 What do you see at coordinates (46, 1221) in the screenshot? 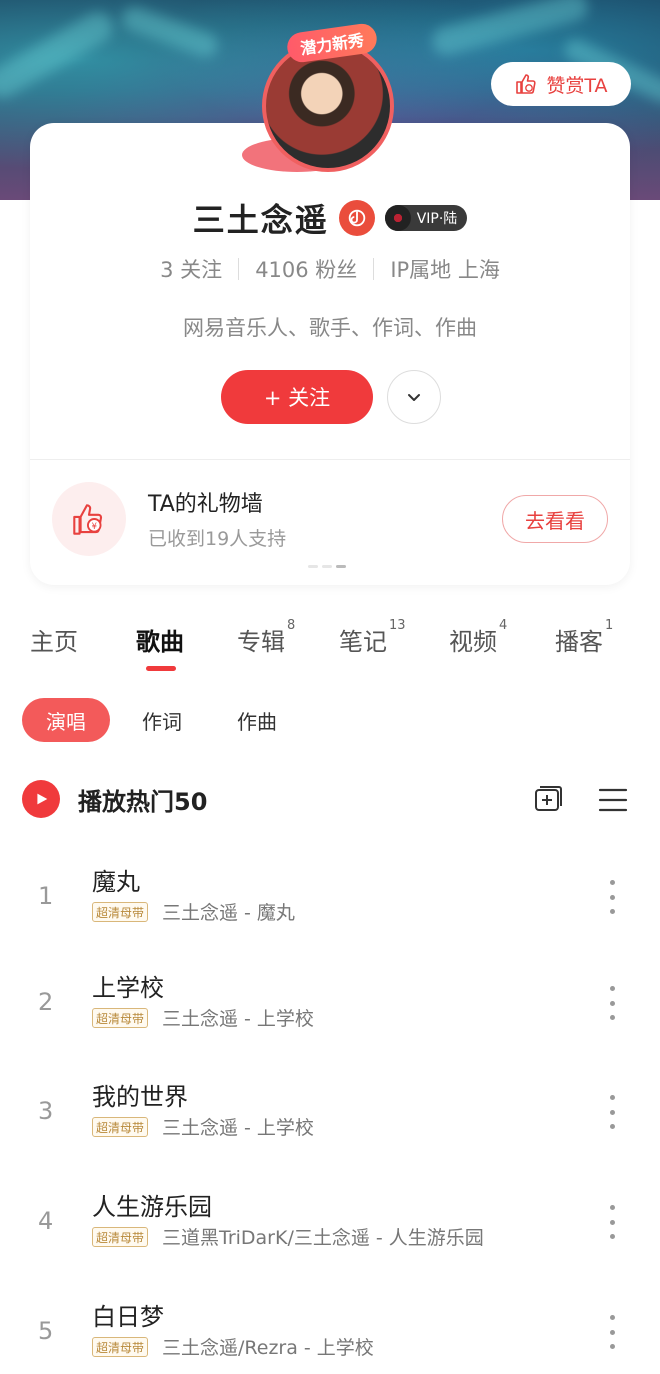
I see `song-index: 4` at bounding box center [46, 1221].